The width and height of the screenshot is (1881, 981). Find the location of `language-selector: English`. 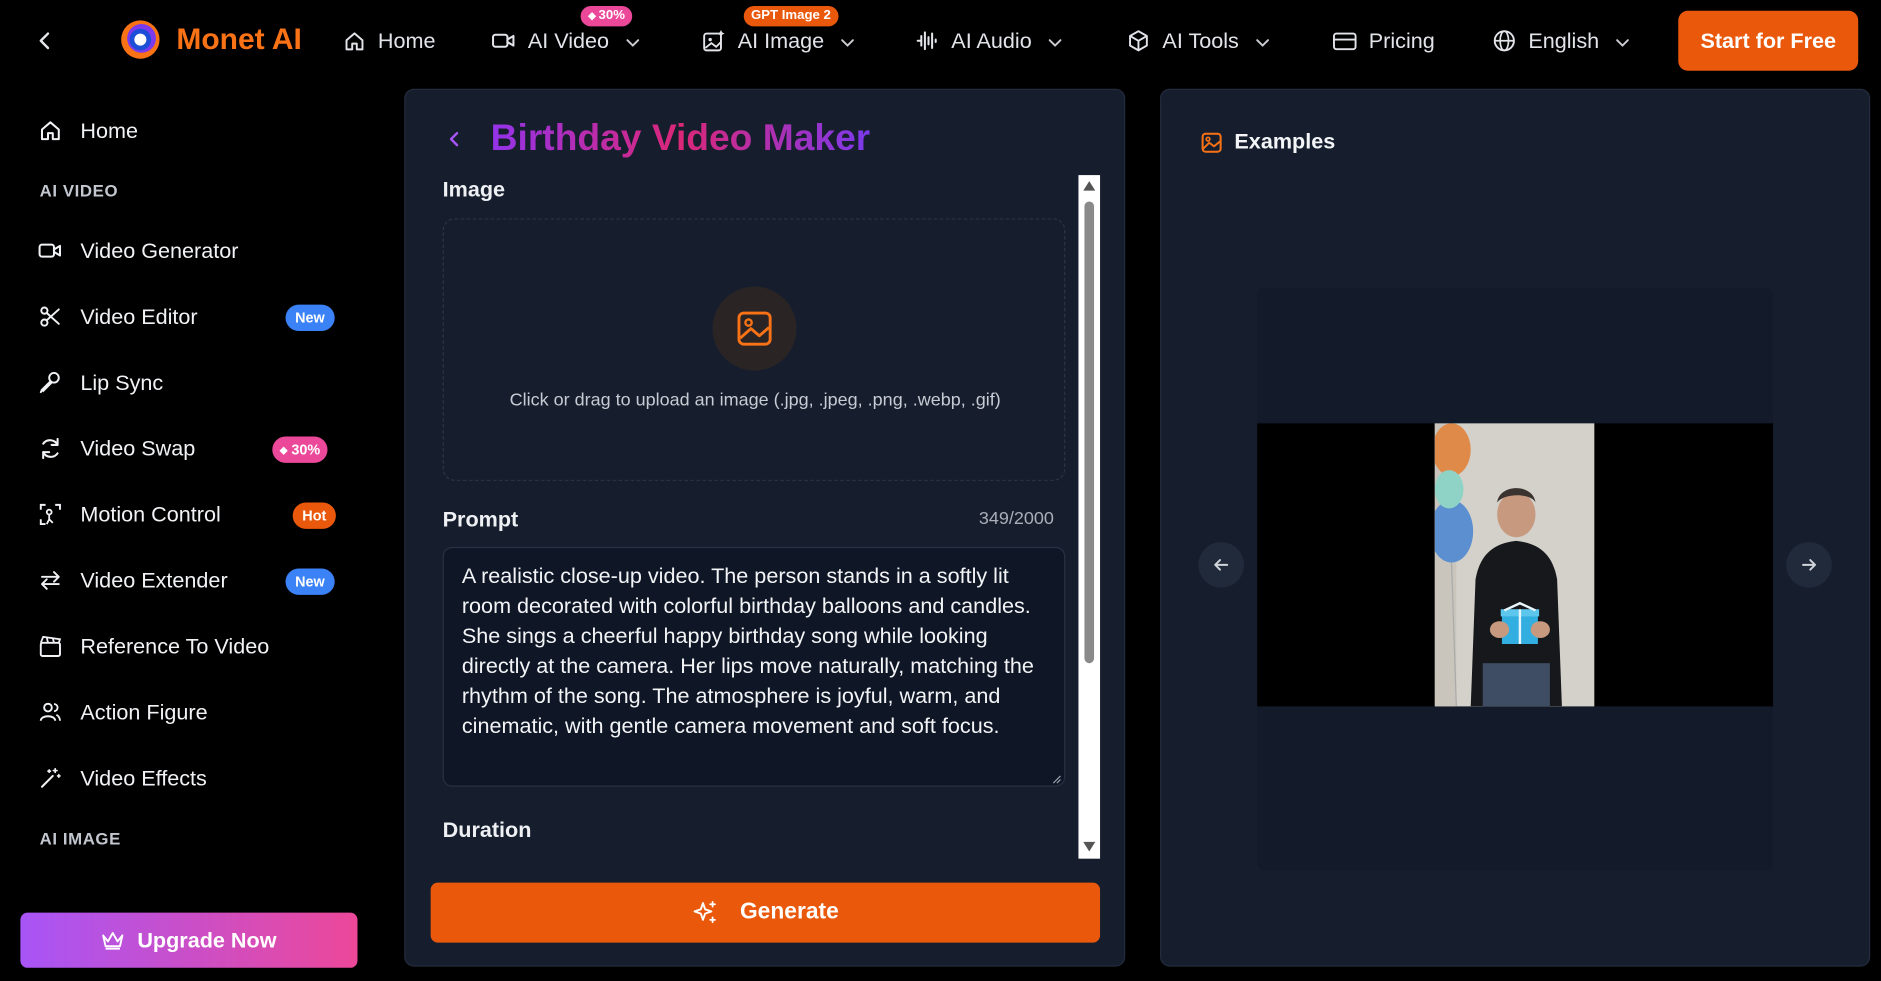

language-selector: English is located at coordinates (1560, 40).